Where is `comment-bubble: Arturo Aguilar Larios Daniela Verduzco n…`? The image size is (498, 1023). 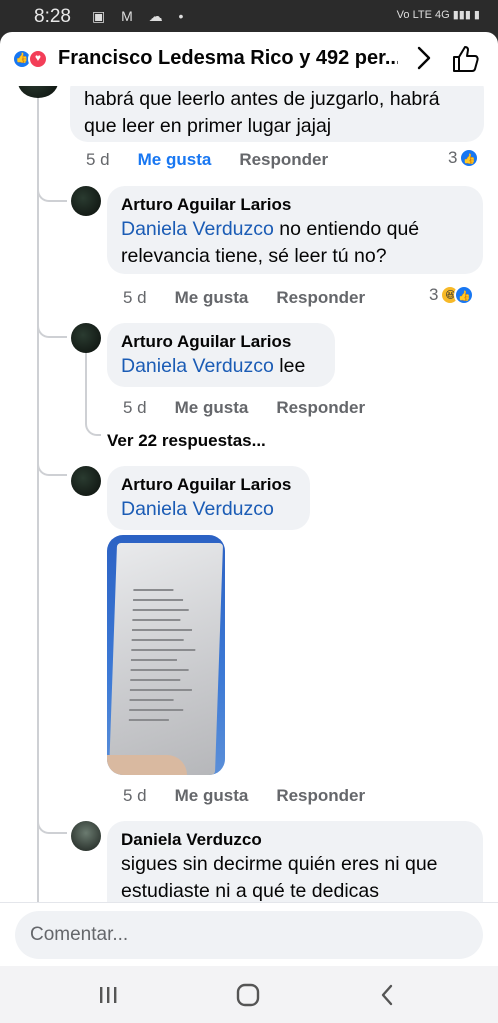 comment-bubble: Arturo Aguilar Larios Daniela Verduzco n… is located at coordinates (295, 230).